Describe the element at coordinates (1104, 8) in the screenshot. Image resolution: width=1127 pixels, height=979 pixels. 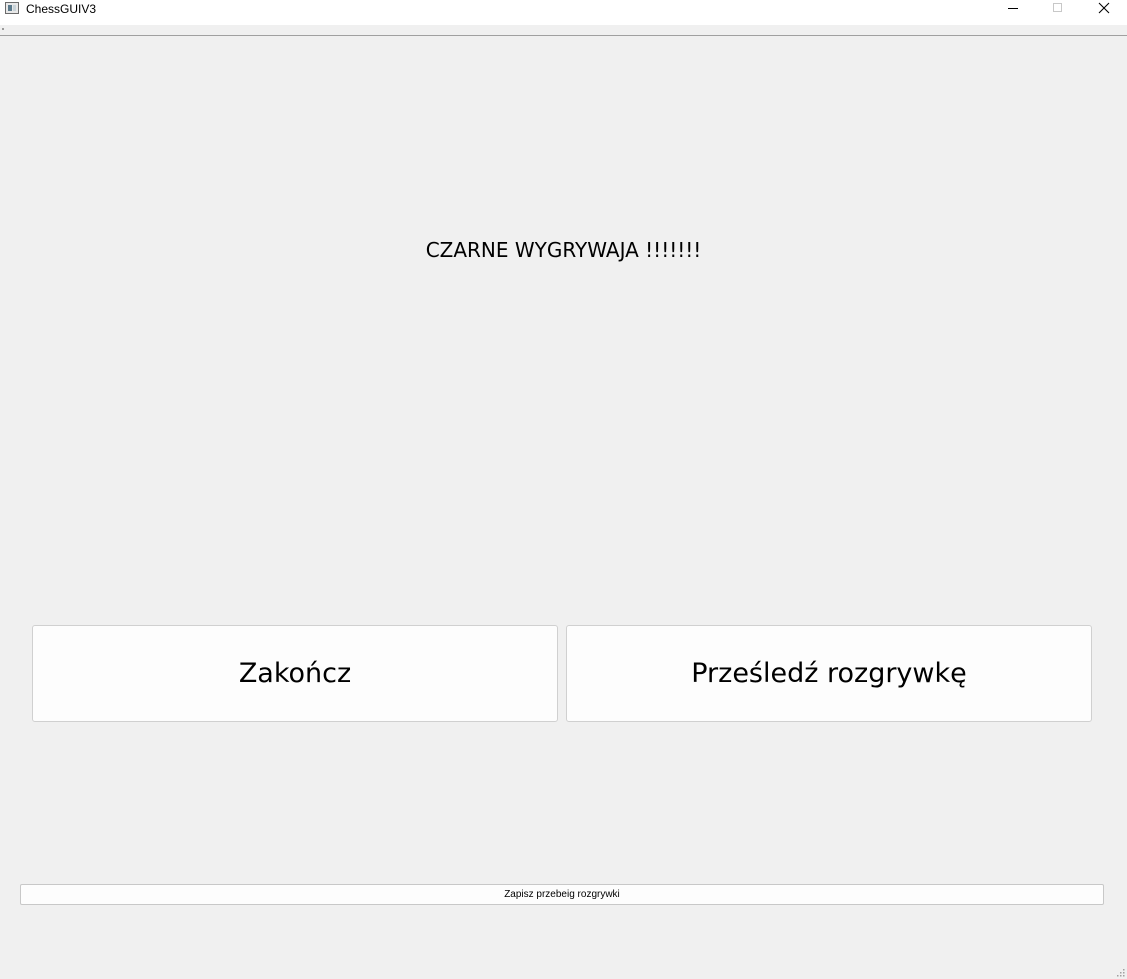
I see `close-icon` at that location.